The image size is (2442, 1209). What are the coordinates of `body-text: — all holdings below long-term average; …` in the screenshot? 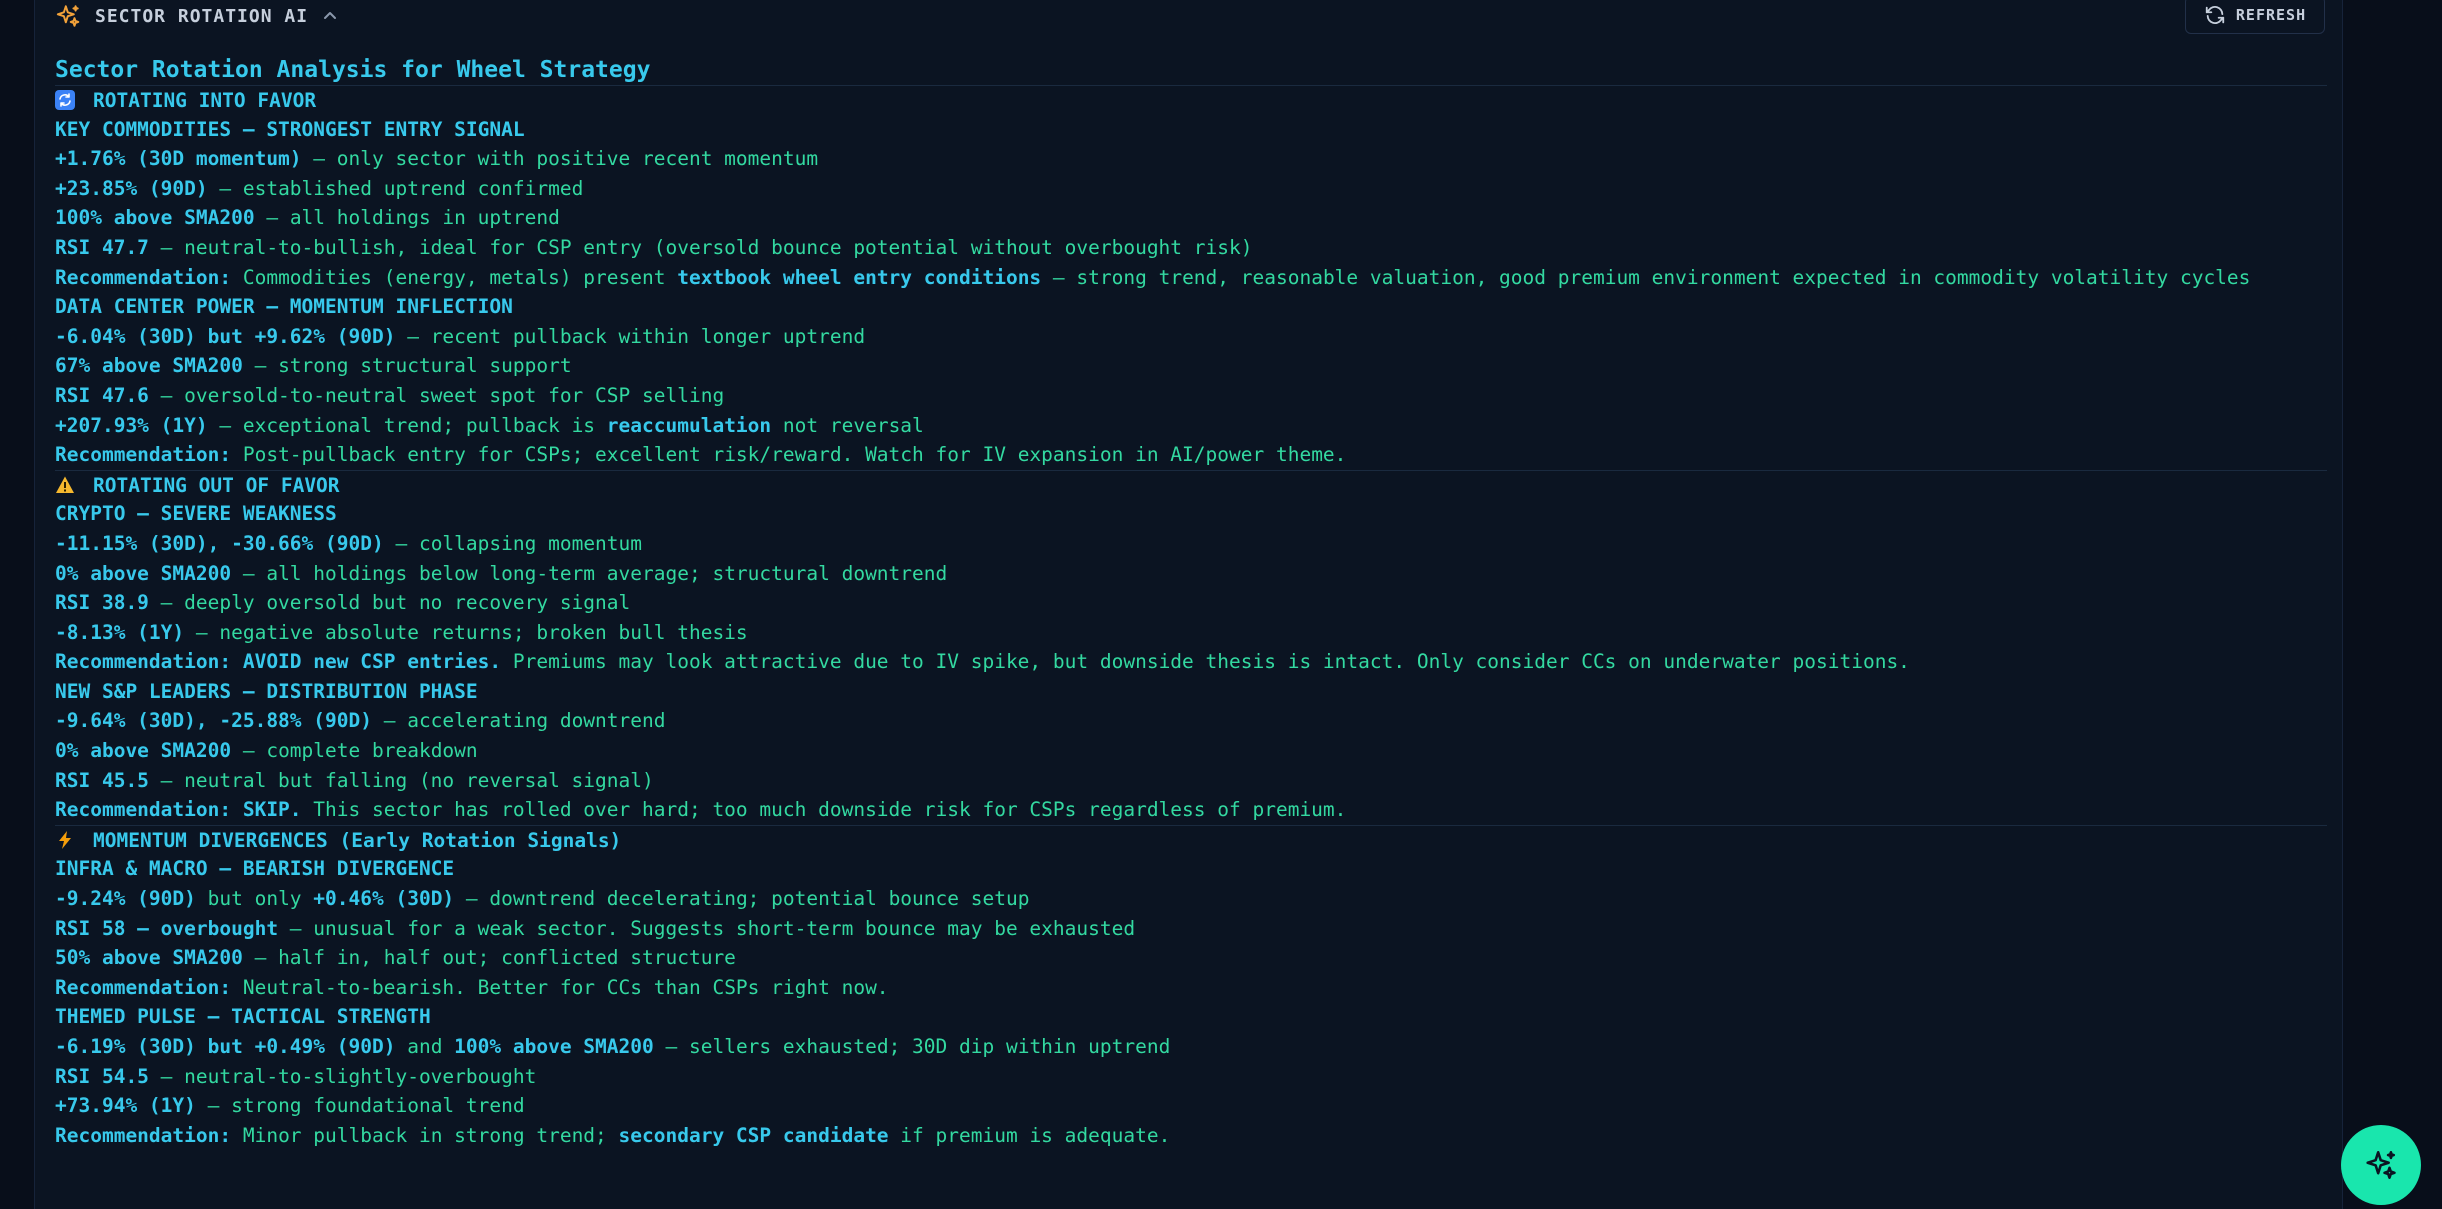 It's located at (589, 573).